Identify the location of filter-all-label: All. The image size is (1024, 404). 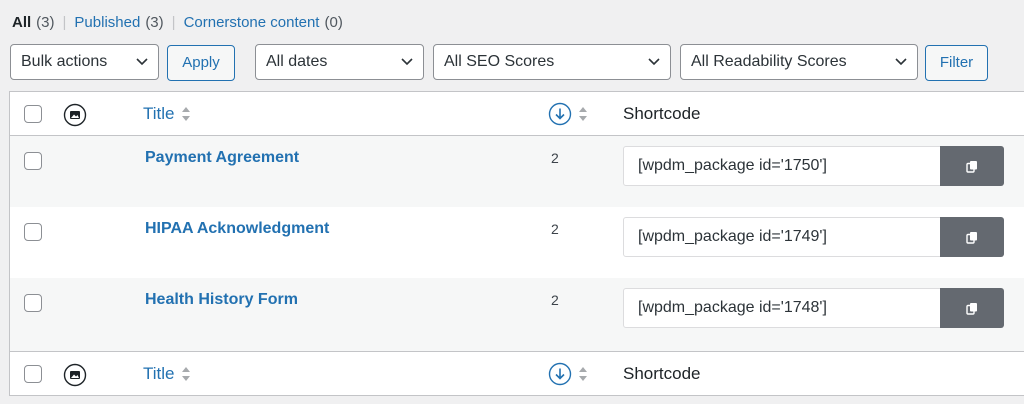
(21, 22).